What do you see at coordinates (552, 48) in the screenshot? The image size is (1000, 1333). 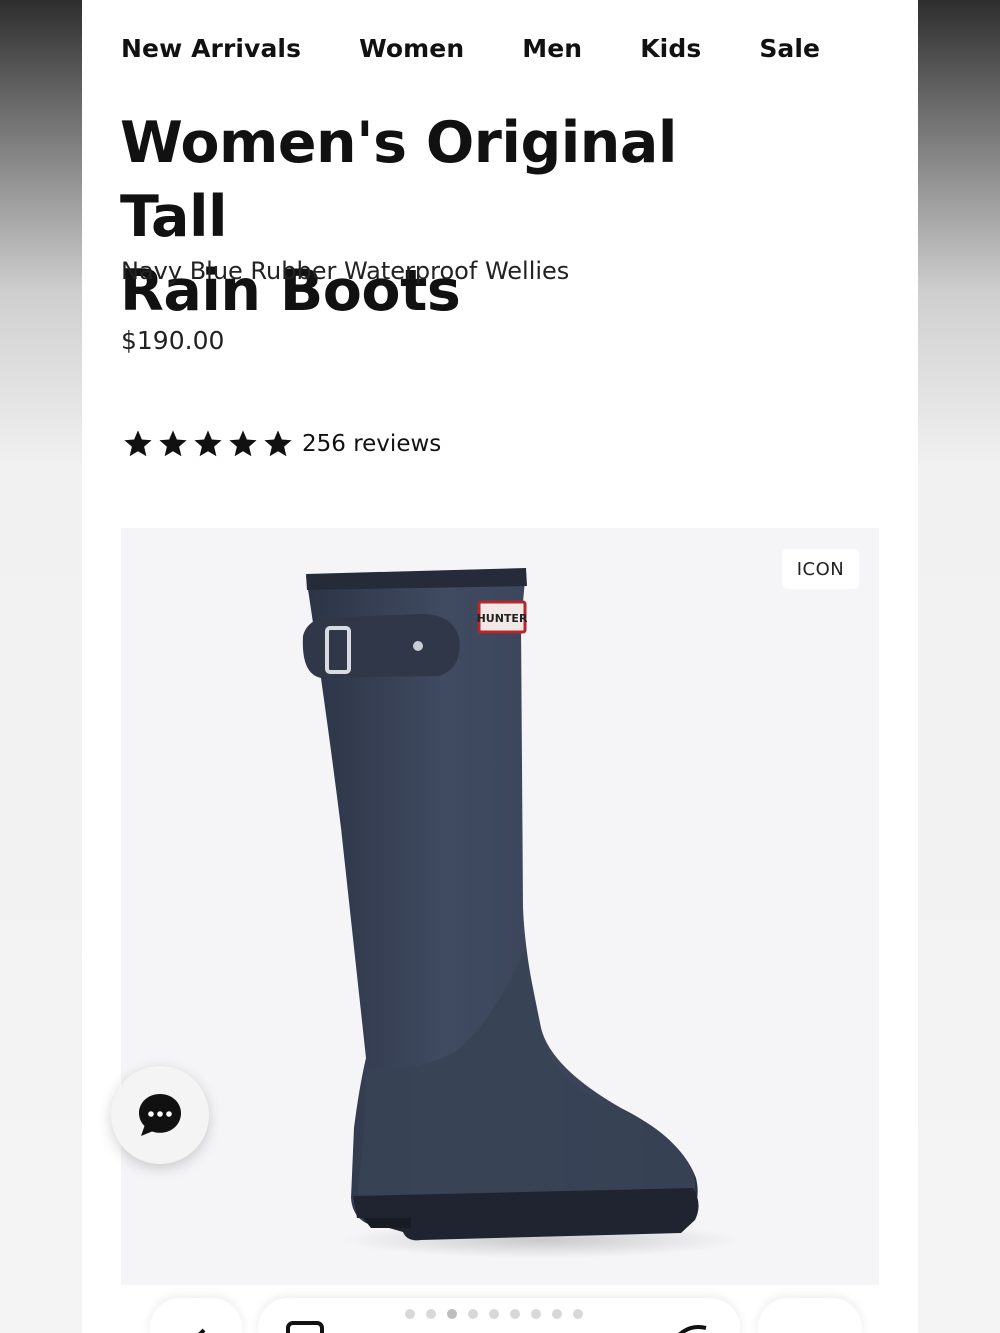 I see `nav-men: Men` at bounding box center [552, 48].